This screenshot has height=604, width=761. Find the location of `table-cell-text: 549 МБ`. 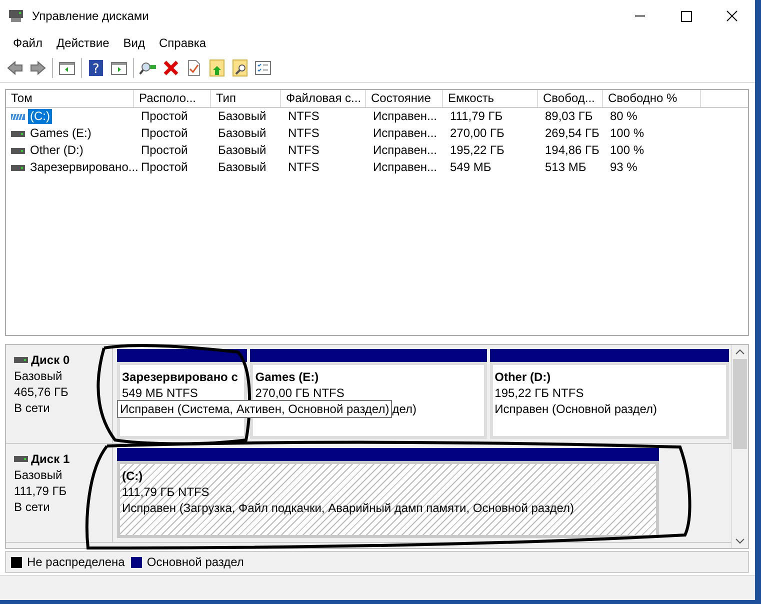

table-cell-text: 549 МБ is located at coordinates (470, 167).